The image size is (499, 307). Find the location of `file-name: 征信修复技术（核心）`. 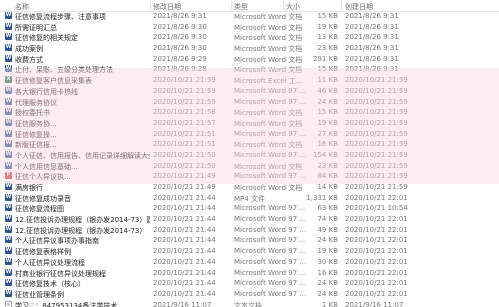

file-name: 征信修复技术（核心） is located at coordinates (50, 284).